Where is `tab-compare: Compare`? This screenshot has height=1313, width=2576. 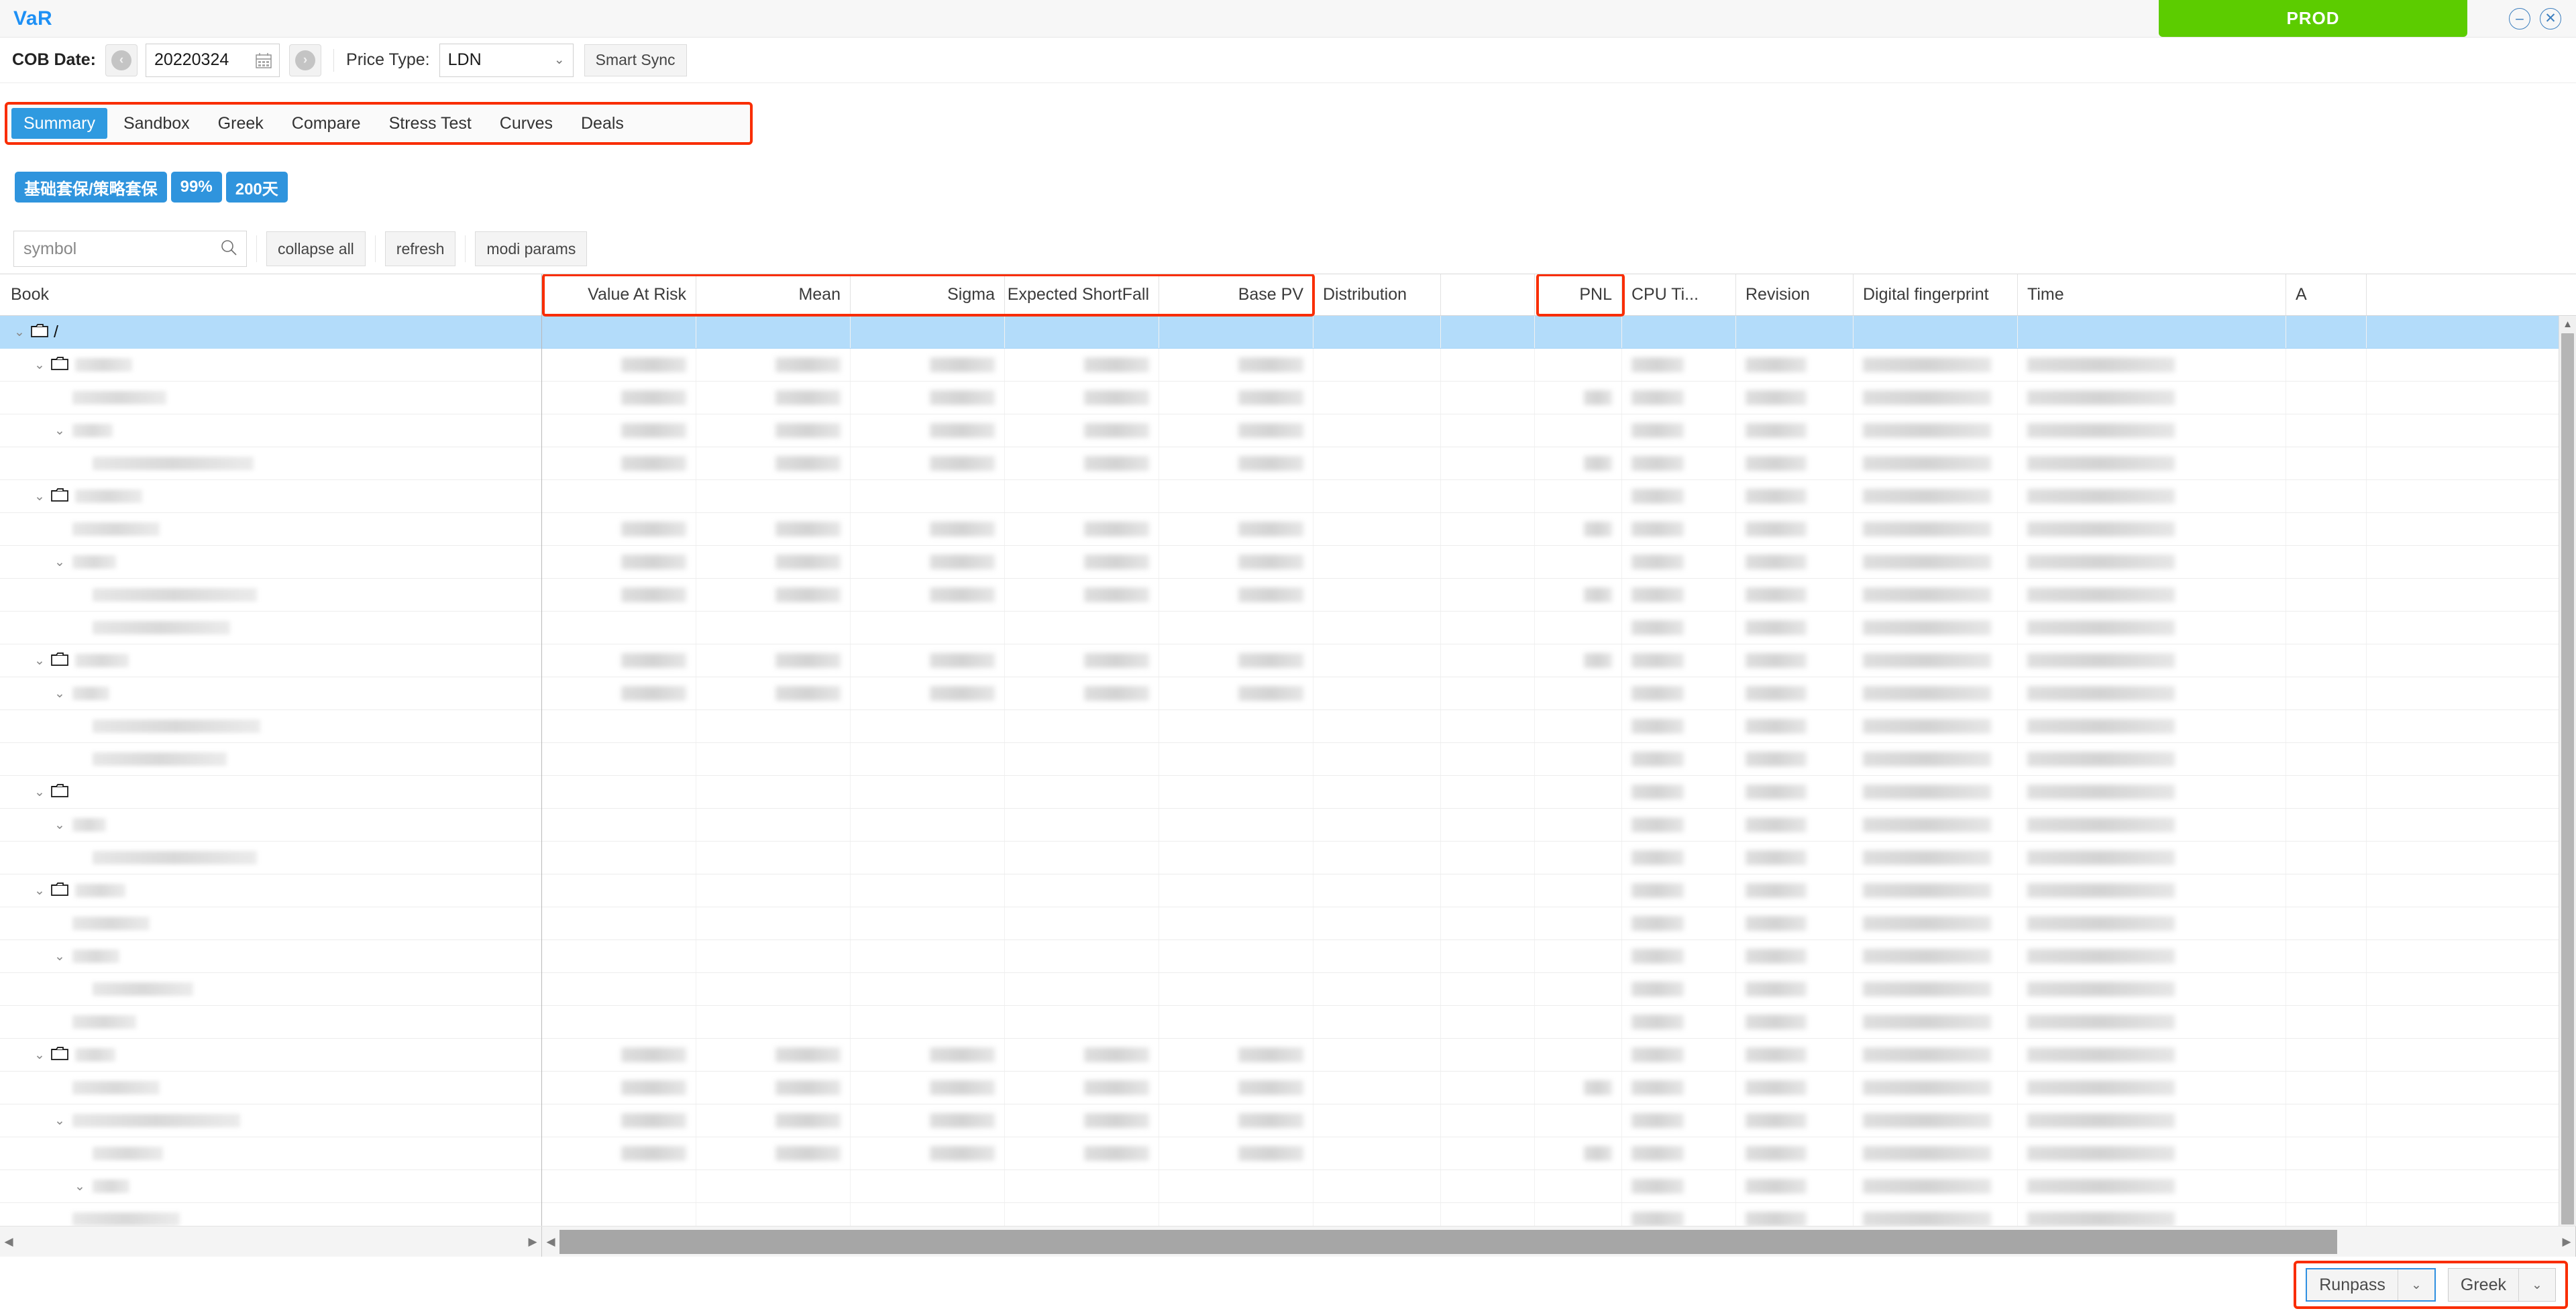
tab-compare: Compare is located at coordinates (326, 124).